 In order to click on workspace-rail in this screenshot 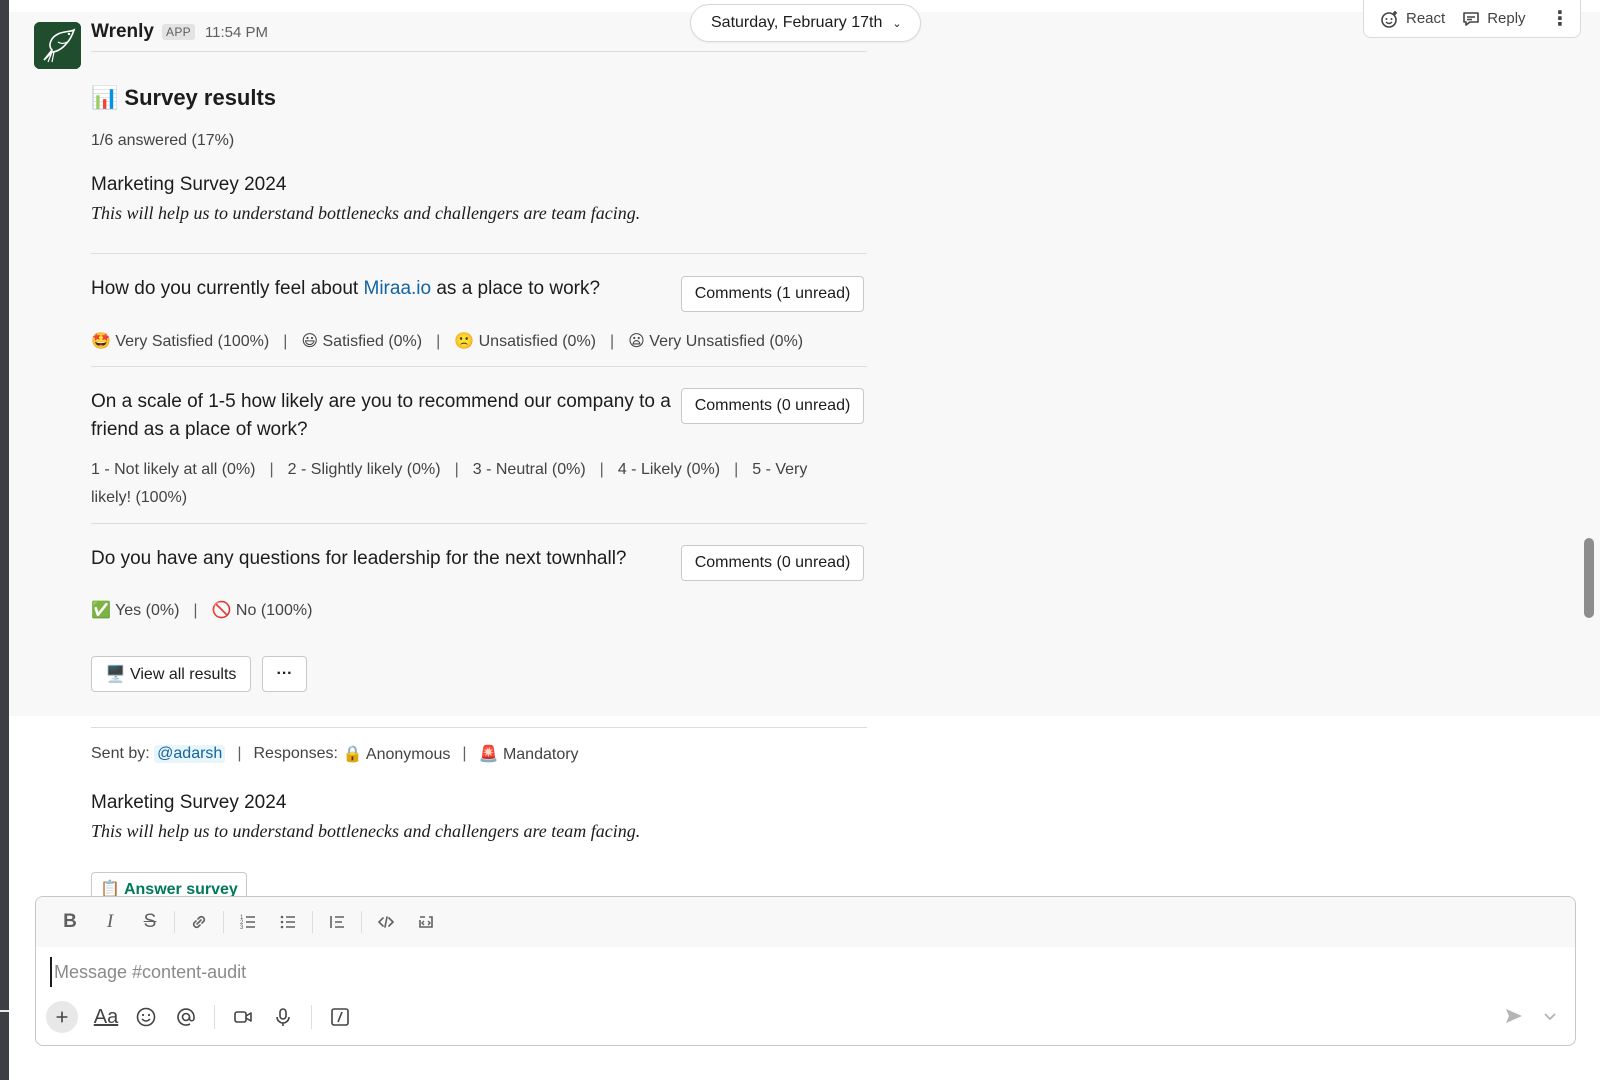, I will do `click(4, 540)`.